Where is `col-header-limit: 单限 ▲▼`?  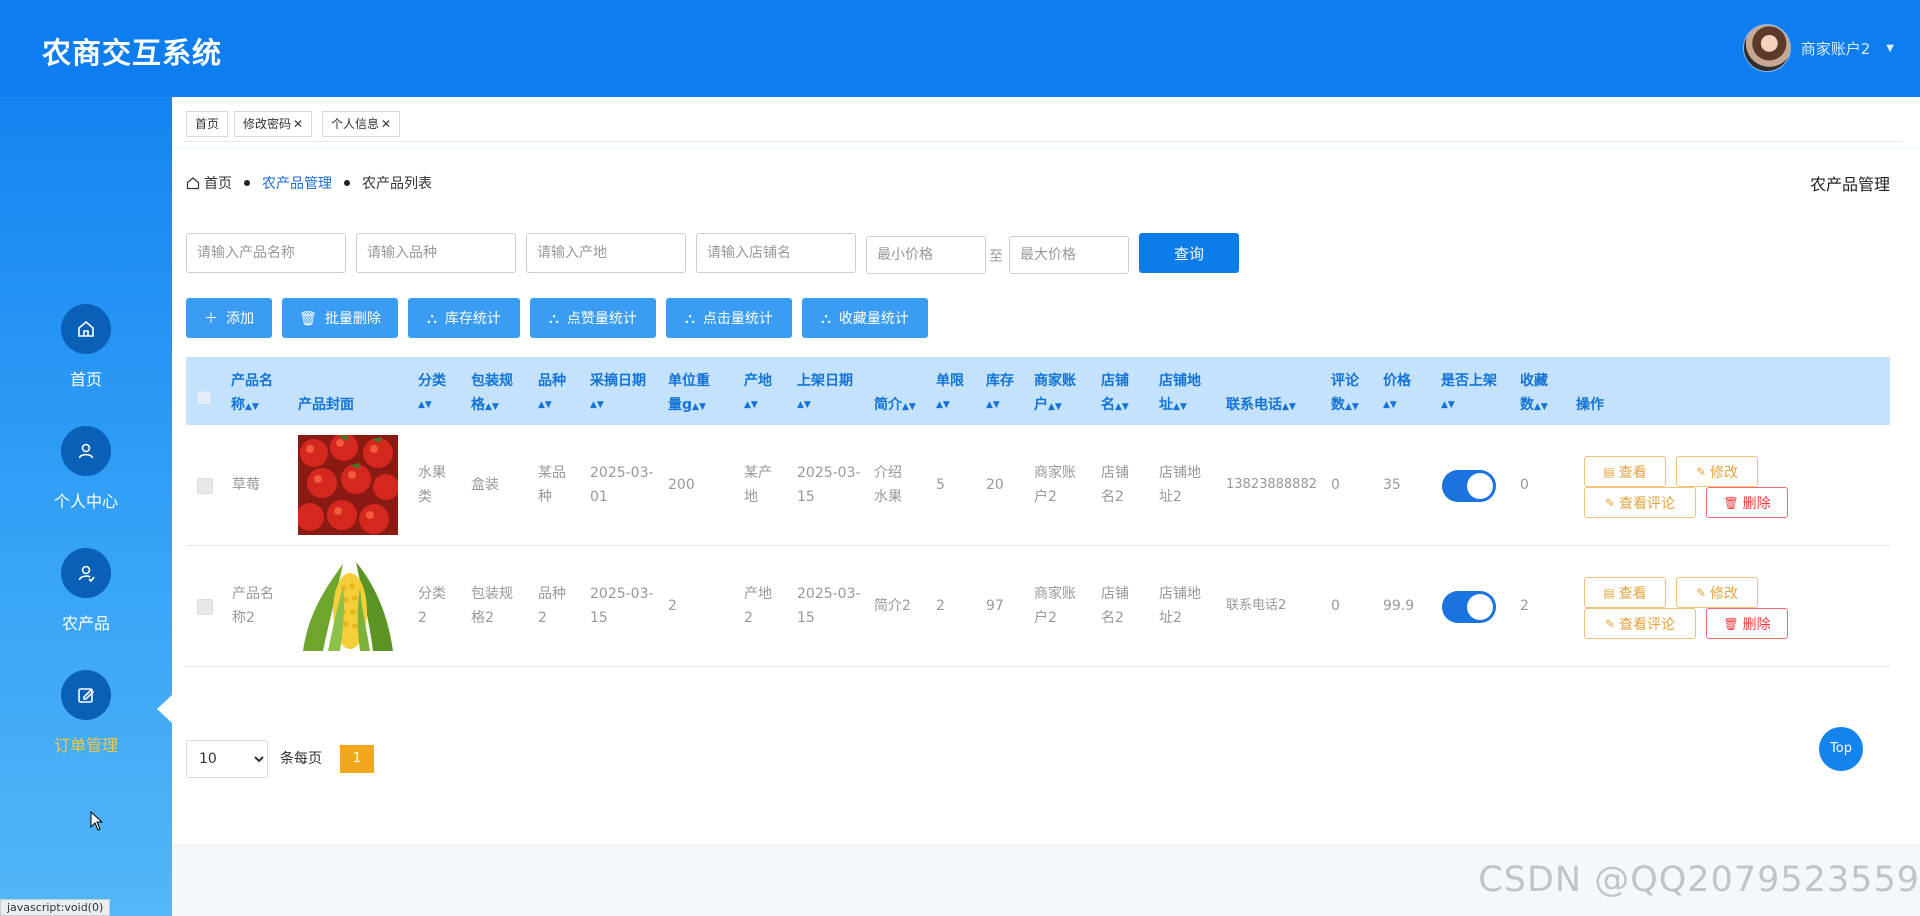
col-header-limit: 单限 ▲▼ is located at coordinates (950, 393).